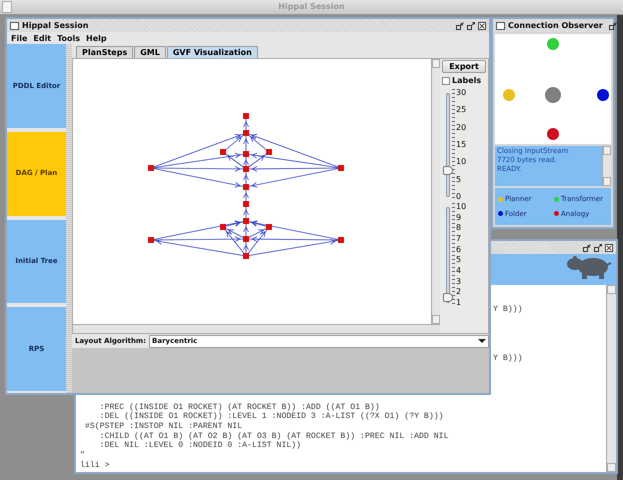 This screenshot has width=623, height=480. Describe the element at coordinates (200, 446) in the screenshot. I see `console-line: :DEL NIL :LEVEL 0 :NODEID 0 :A-LIST NIL))` at that location.